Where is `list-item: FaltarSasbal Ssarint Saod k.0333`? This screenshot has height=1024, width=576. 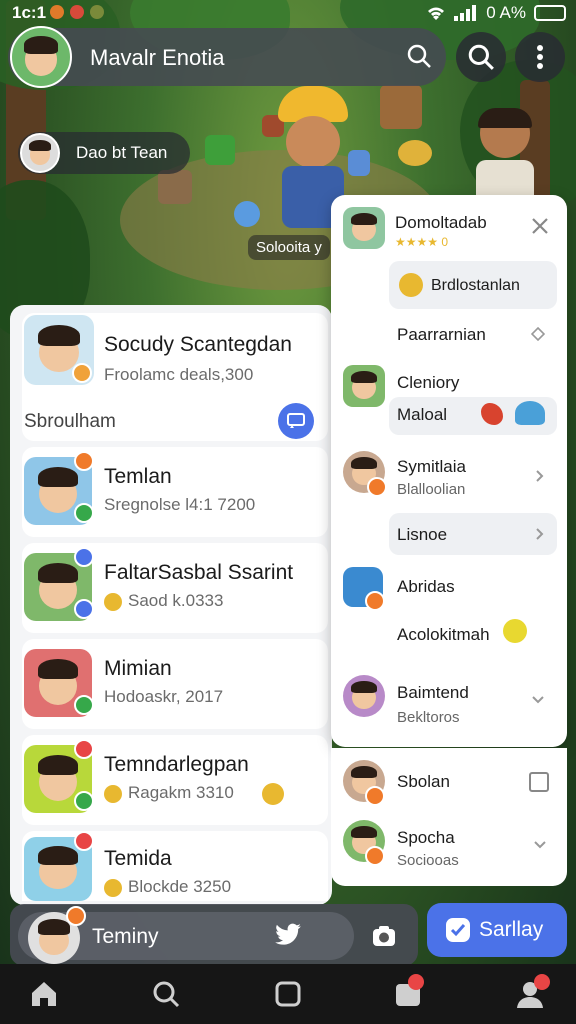
list-item: FaltarSasbal Ssarint Saod k.0333 is located at coordinates (175, 588).